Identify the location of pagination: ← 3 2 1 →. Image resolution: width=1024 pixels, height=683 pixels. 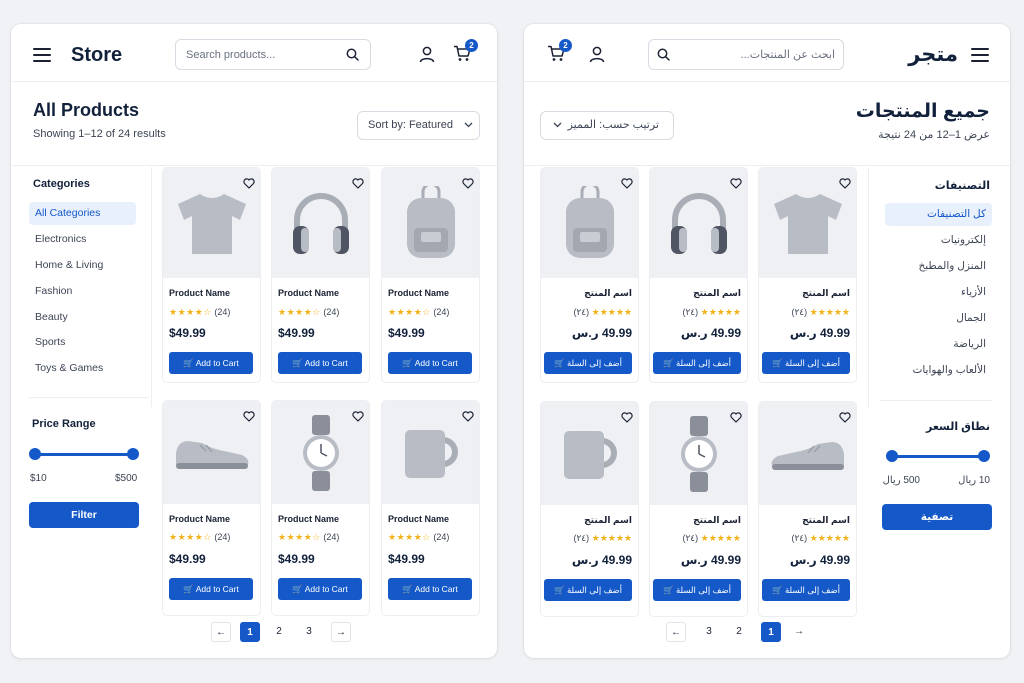
(741, 632).